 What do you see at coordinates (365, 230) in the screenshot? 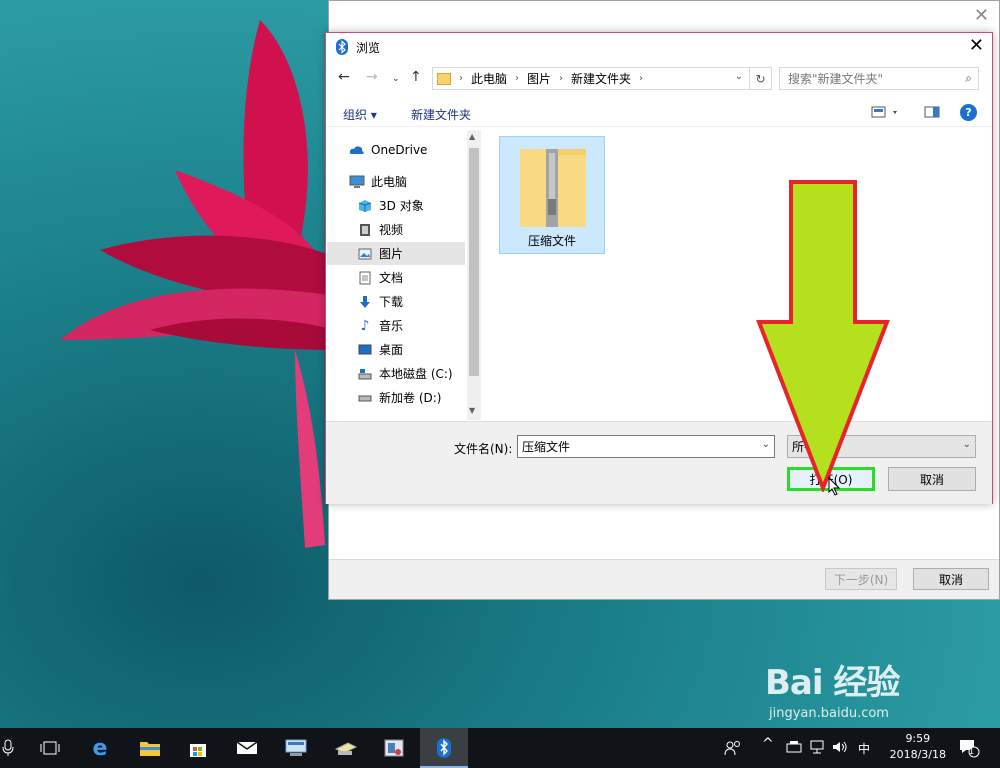
I see `video-icon` at bounding box center [365, 230].